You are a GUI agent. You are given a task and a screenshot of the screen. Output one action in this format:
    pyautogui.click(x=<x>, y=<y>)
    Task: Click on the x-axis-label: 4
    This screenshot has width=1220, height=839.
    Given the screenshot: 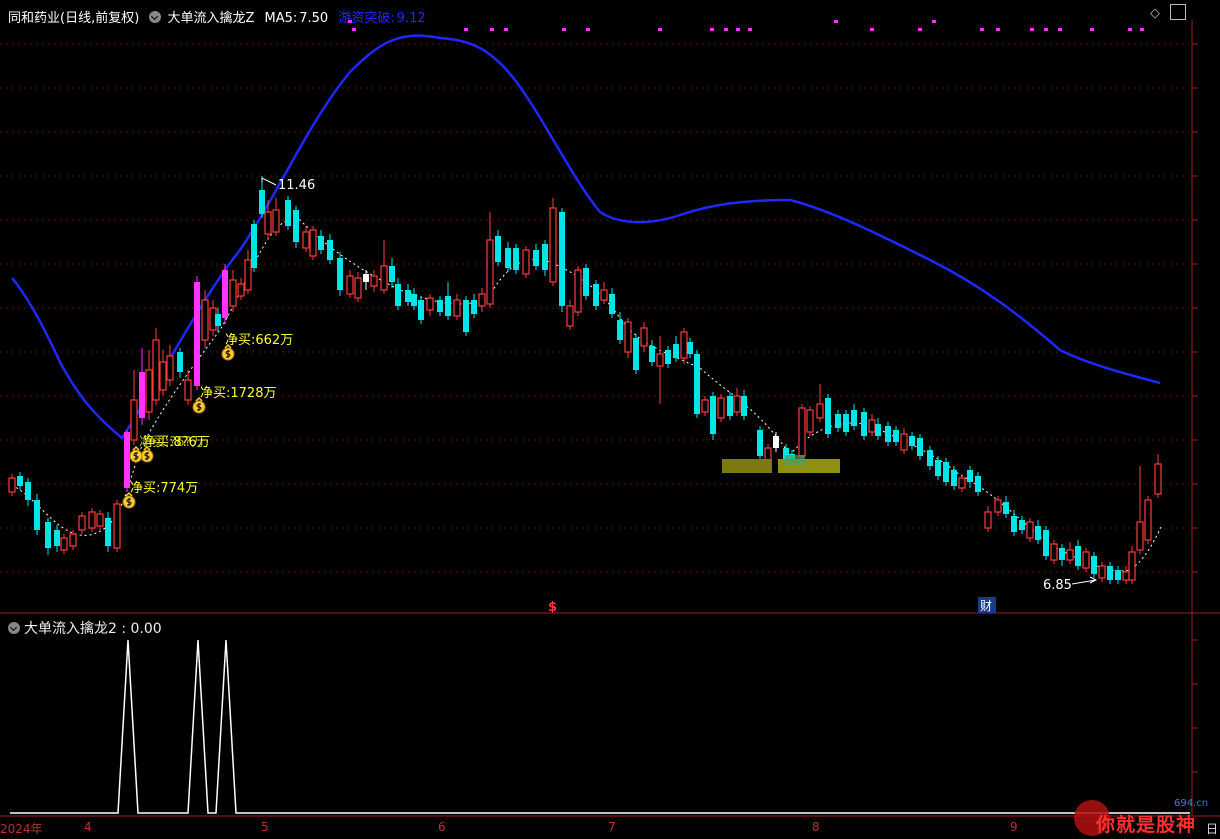 What is the action you would take?
    pyautogui.click(x=88, y=827)
    